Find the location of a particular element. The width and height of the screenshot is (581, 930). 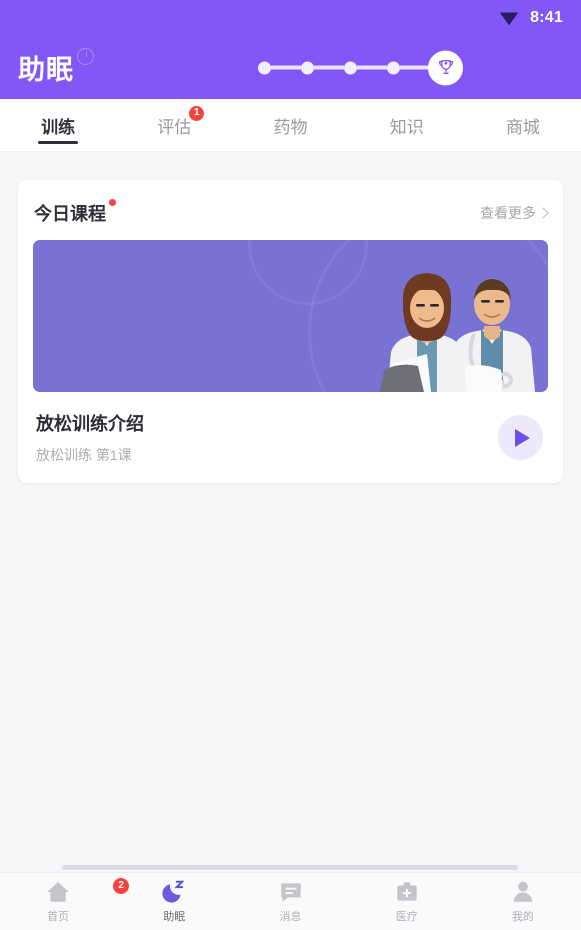

course-subtitle: 放松训练 第1课 is located at coordinates (84, 455).